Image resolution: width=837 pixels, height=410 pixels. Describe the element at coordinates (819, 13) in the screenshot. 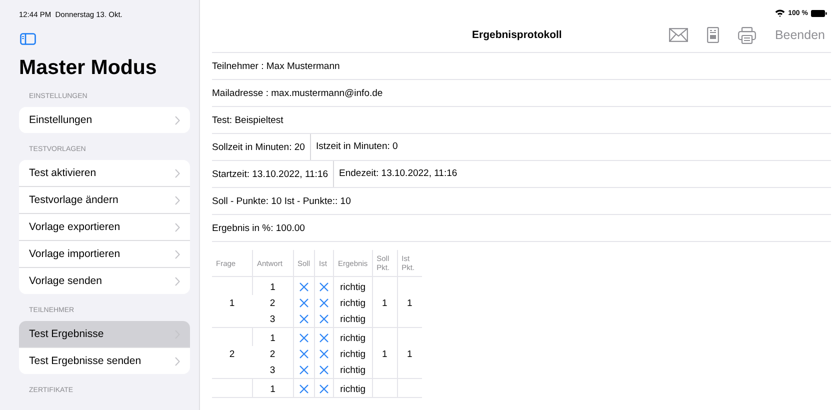

I see `battery-icon` at that location.